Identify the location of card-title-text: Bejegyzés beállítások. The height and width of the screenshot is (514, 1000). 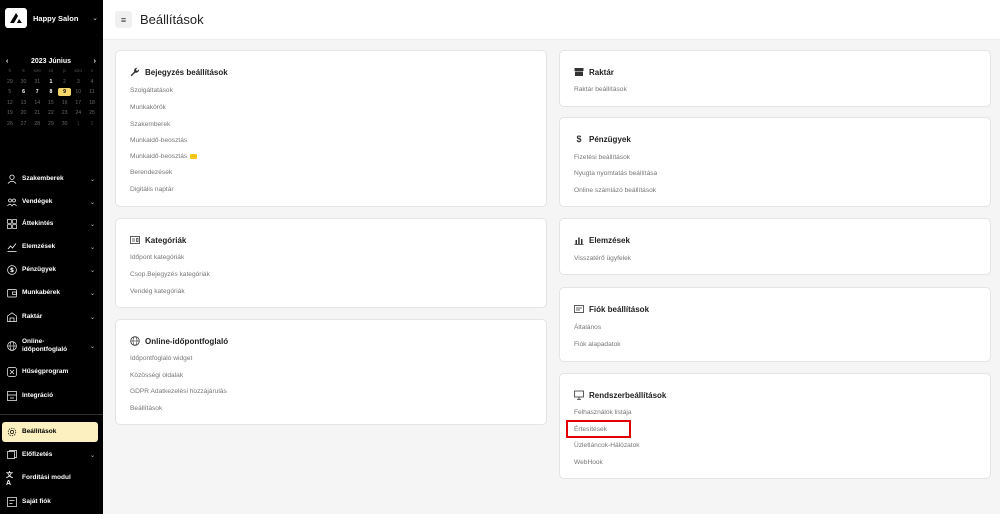
(186, 72).